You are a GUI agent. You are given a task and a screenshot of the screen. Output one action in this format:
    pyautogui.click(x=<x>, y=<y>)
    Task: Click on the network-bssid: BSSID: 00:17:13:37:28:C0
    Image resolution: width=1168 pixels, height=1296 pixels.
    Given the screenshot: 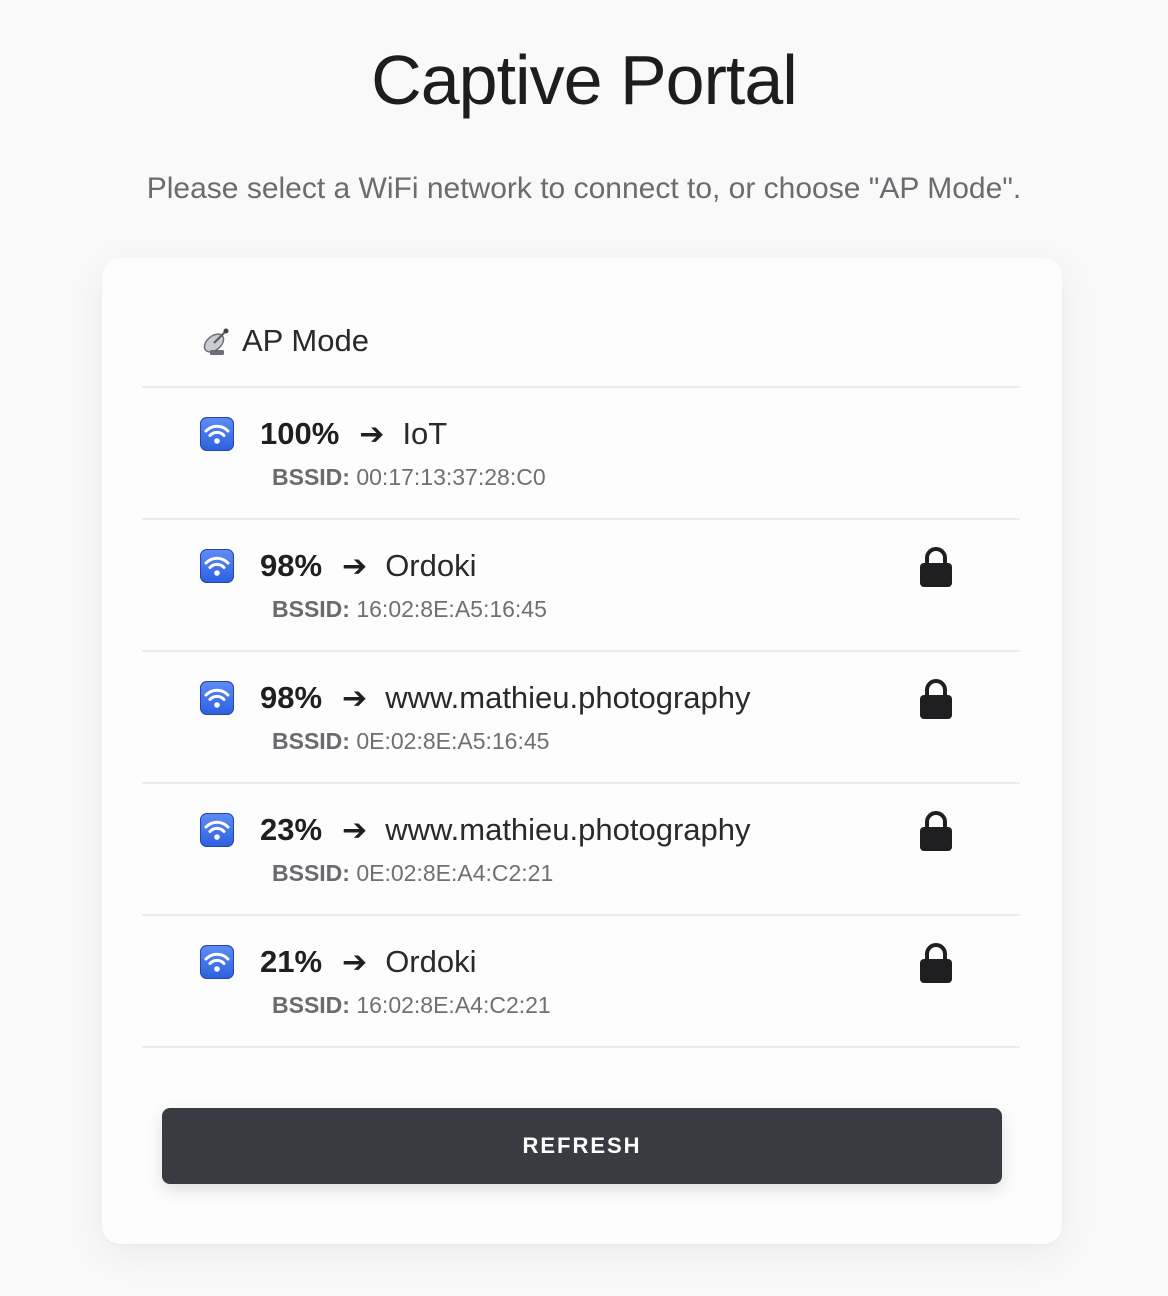 What is the action you would take?
    pyautogui.click(x=409, y=477)
    